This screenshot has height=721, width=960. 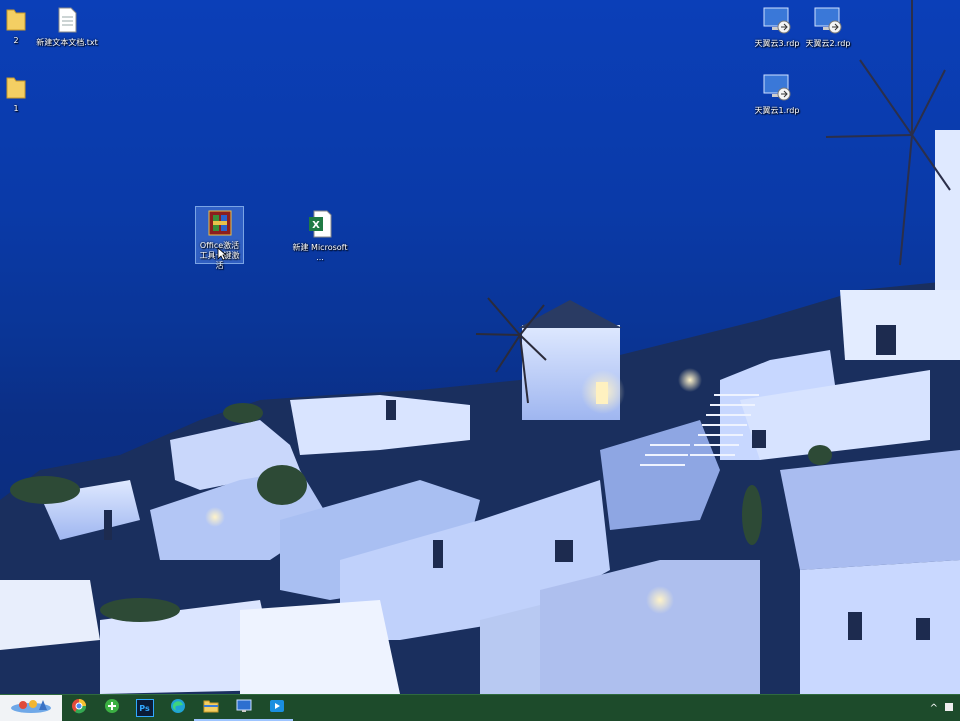 I want to click on file-explorer-icon, so click(x=211, y=707).